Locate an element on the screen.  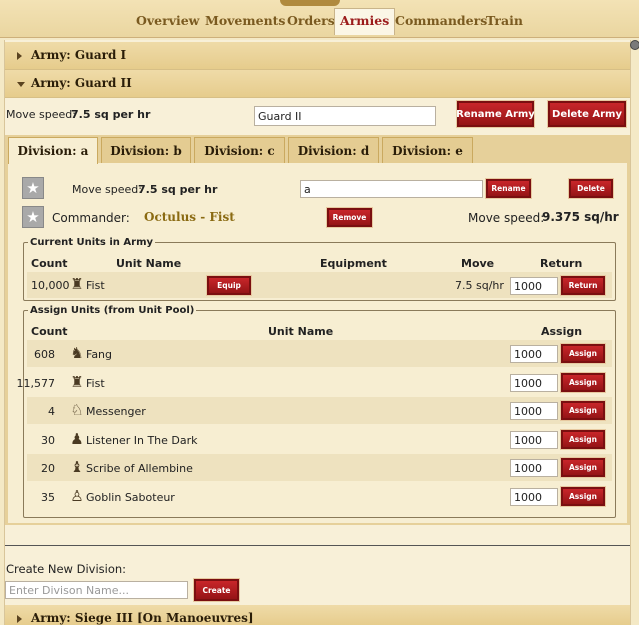
unit-name: Goblin Saboteur is located at coordinates (130, 497).